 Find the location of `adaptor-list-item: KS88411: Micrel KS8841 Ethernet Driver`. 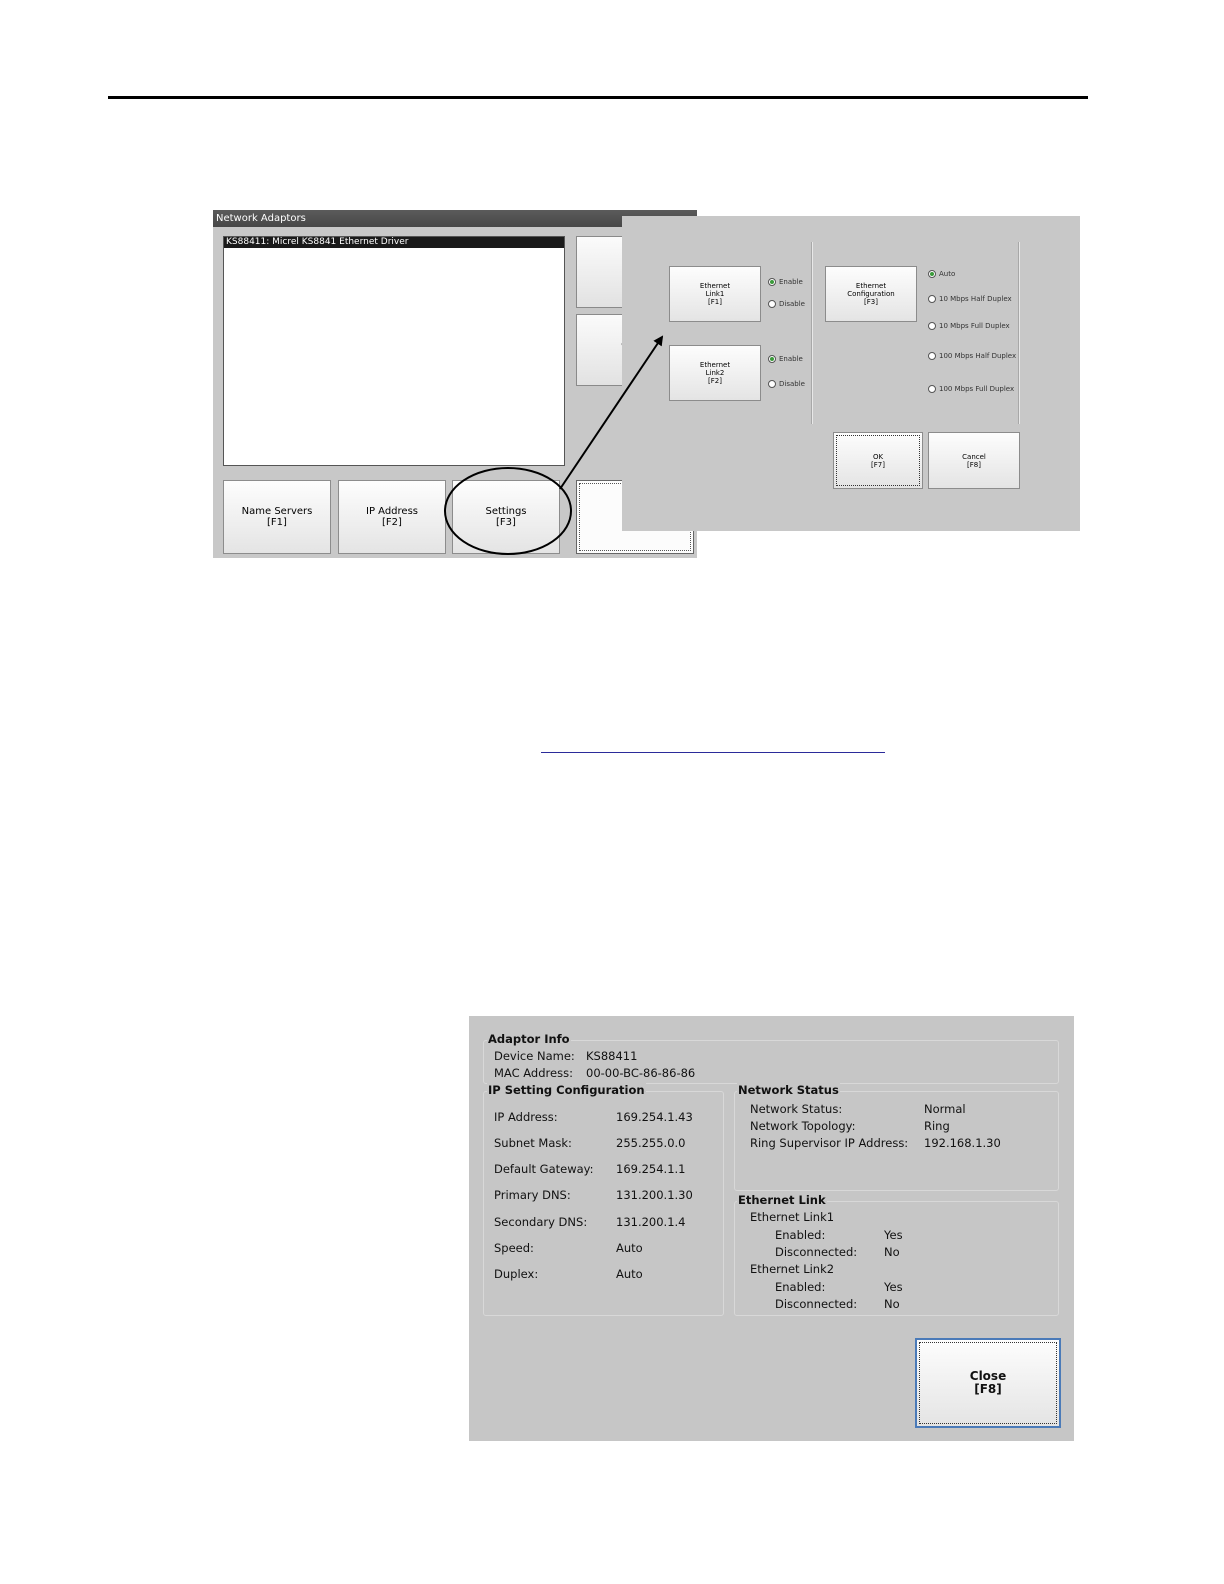

adaptor-list-item: KS88411: Micrel KS8841 Ethernet Driver is located at coordinates (394, 242).